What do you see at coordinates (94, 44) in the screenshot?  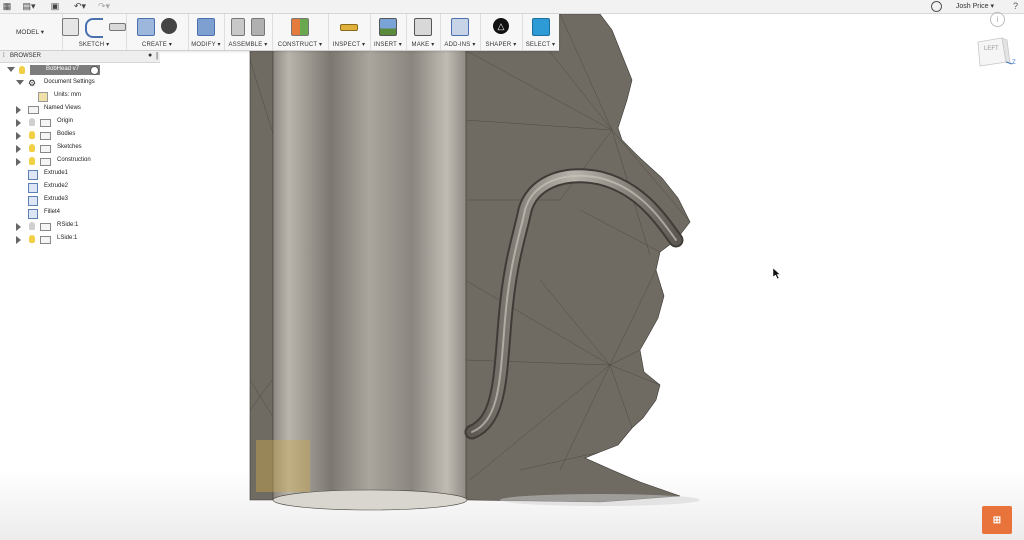 I see `sketch-label: SKETCH ▾` at bounding box center [94, 44].